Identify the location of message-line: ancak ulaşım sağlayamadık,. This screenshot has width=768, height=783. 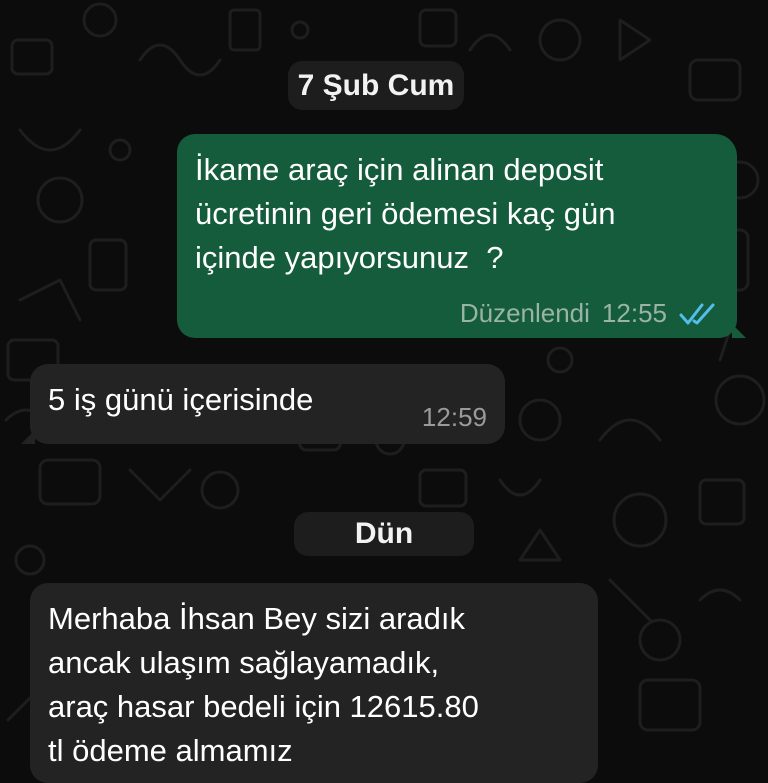
(244, 662).